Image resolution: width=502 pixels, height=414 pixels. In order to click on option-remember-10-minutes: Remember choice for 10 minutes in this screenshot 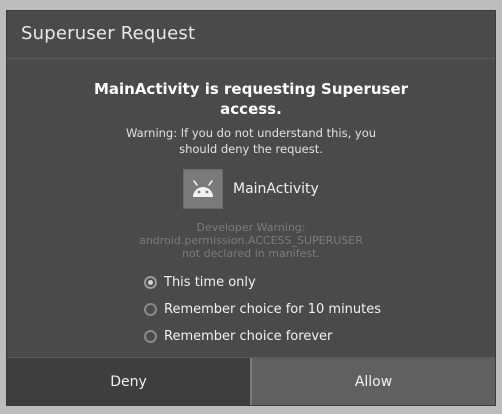, I will do `click(262, 309)`.